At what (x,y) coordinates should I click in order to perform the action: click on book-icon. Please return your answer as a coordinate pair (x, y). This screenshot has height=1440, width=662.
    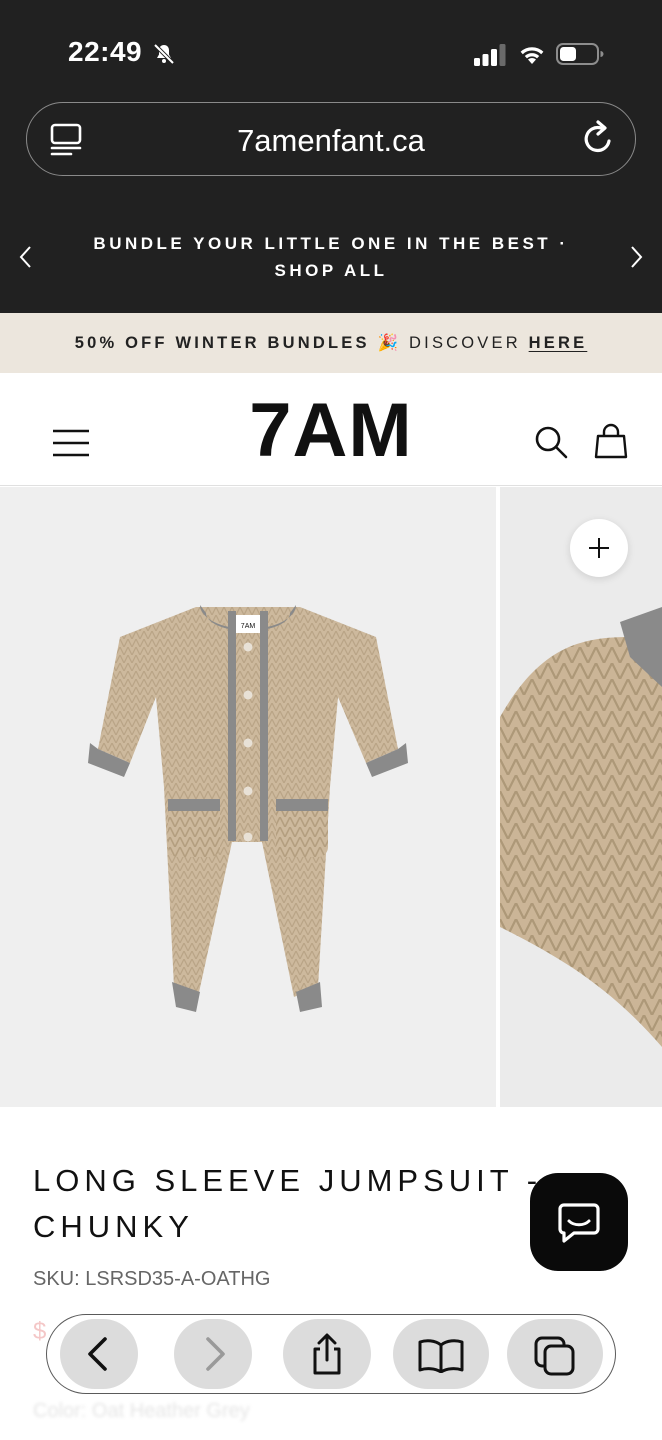
    Looking at the image, I should click on (441, 1356).